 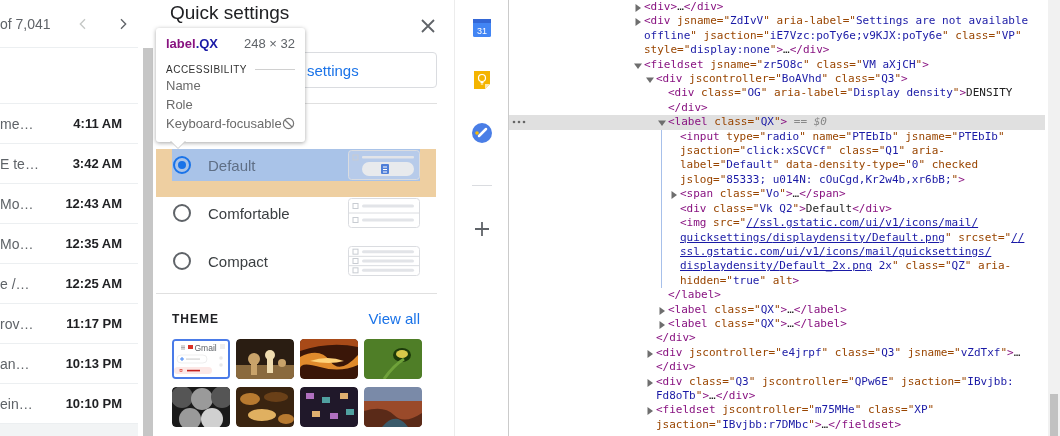 What do you see at coordinates (288, 123) in the screenshot?
I see `not-allowed-icon` at bounding box center [288, 123].